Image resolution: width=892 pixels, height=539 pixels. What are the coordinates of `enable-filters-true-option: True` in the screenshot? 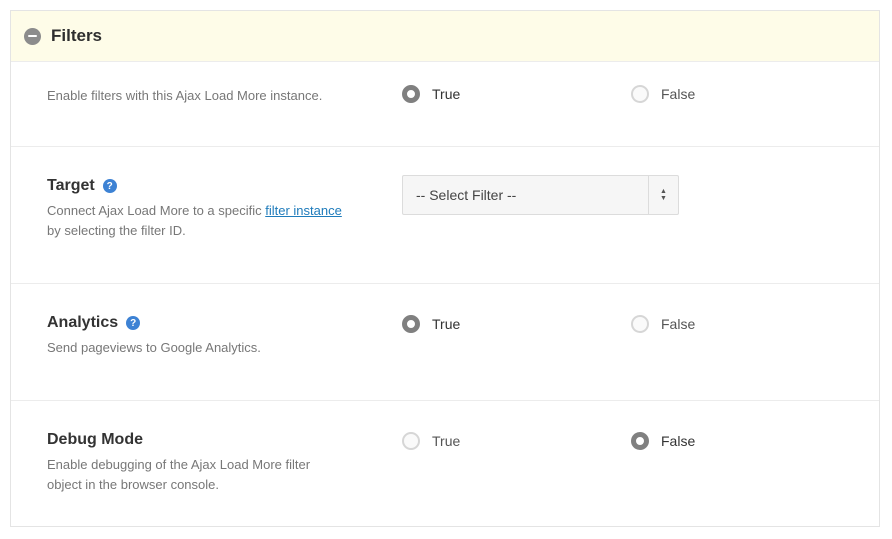 It's located at (431, 94).